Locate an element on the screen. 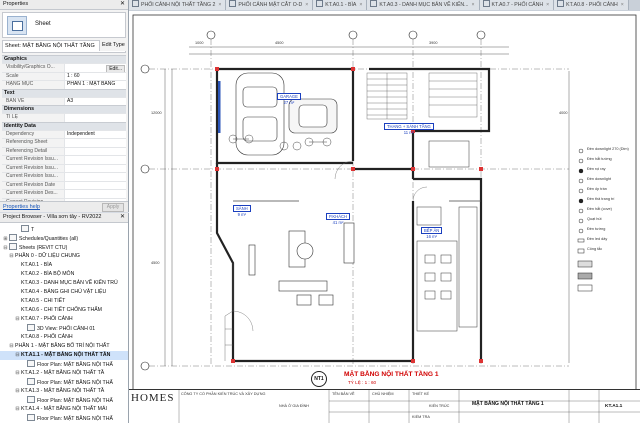  properties-help-link: Properties help is located at coordinates (21, 207).